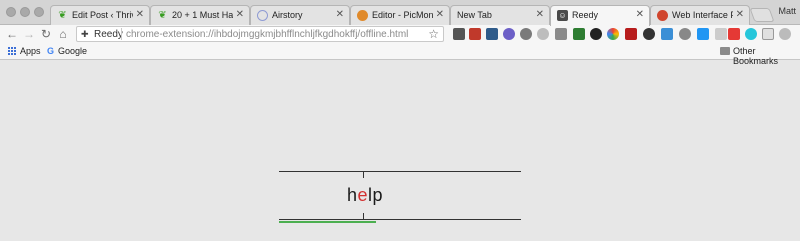  I want to click on back-icon: ←, so click(12, 34).